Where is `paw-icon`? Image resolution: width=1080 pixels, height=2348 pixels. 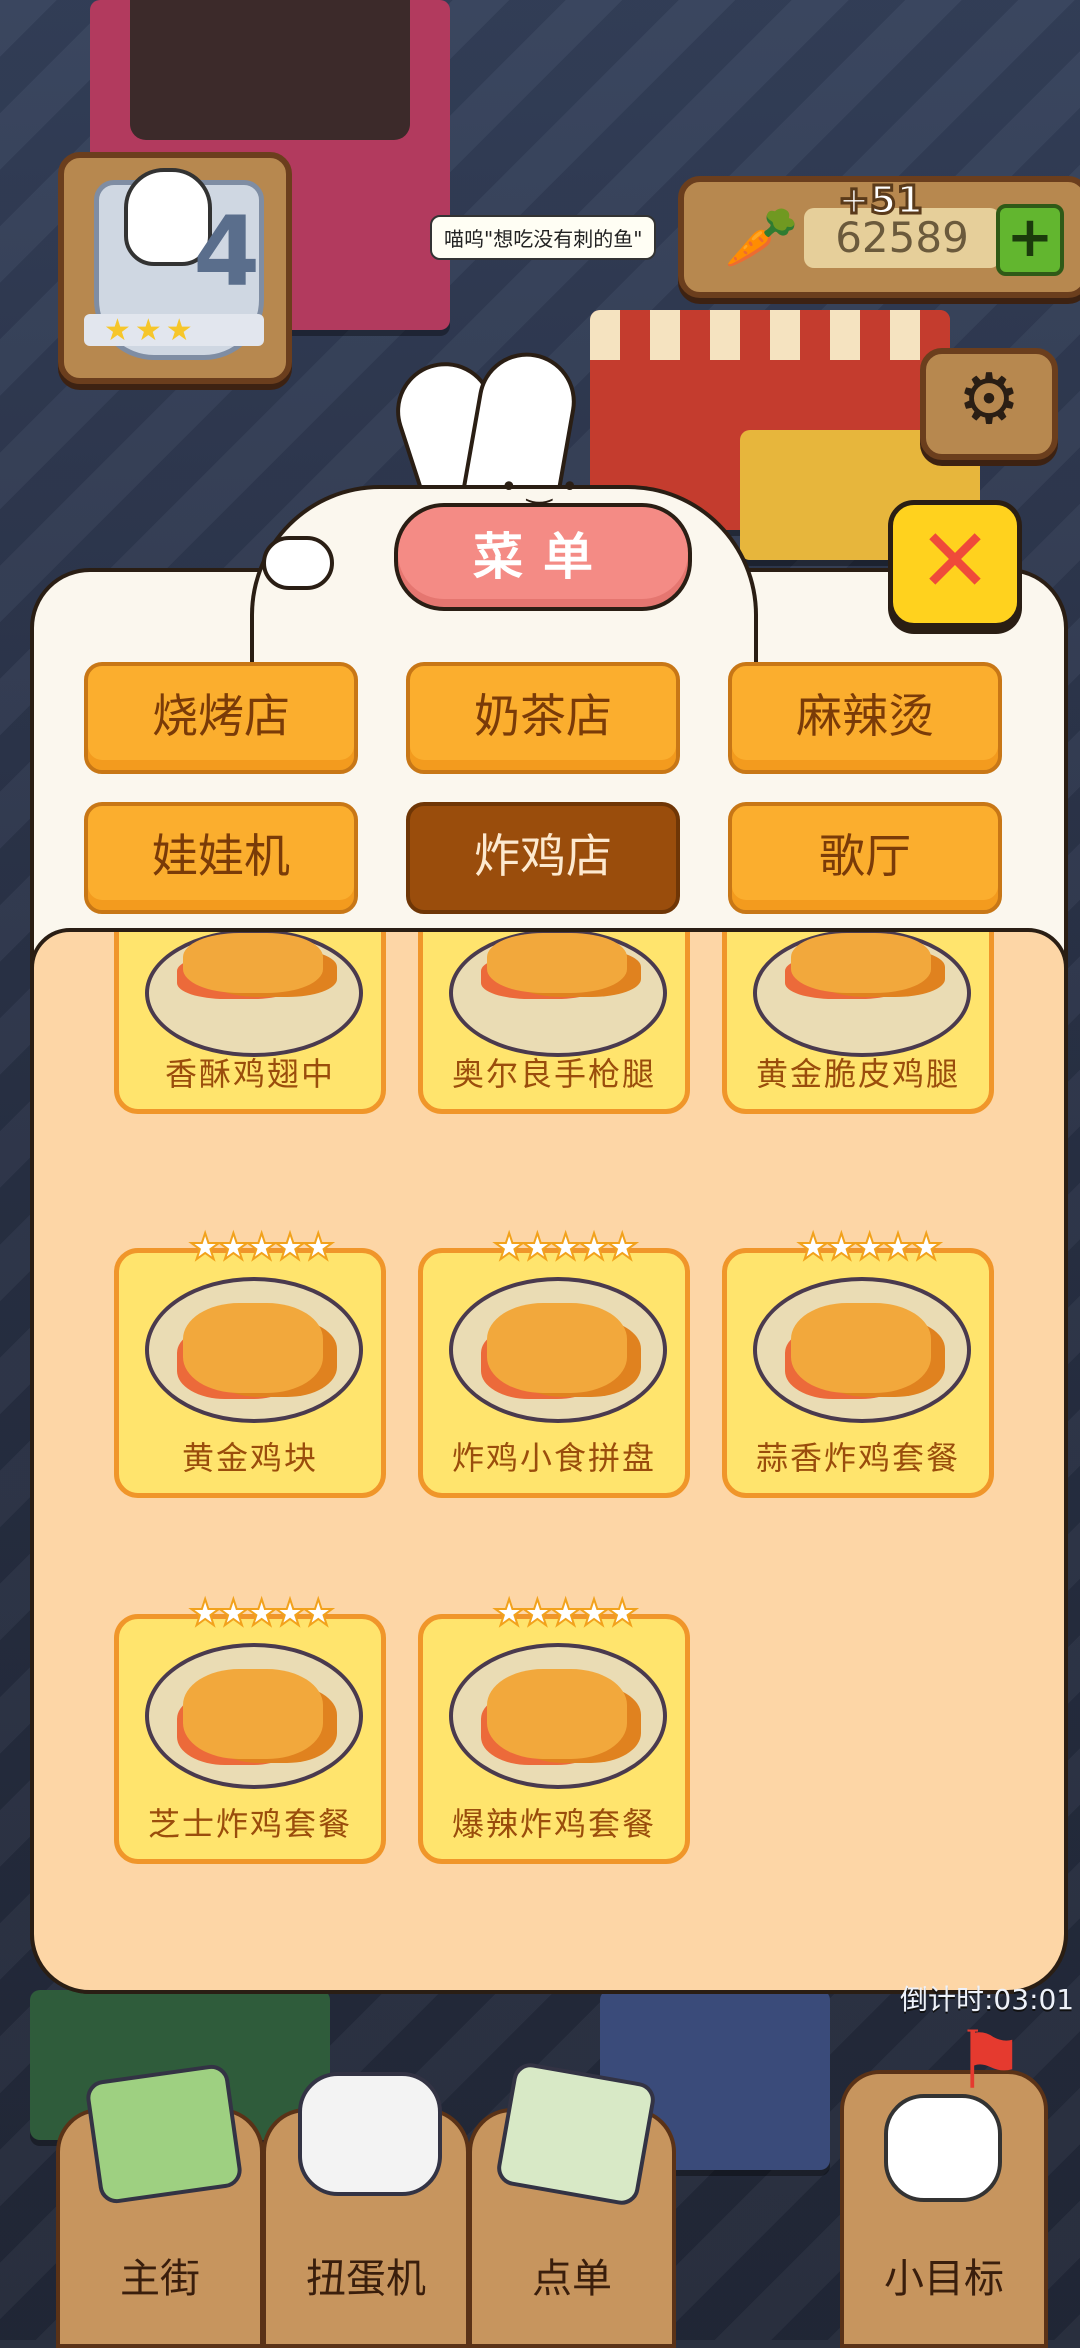
paw-icon is located at coordinates (943, 2148).